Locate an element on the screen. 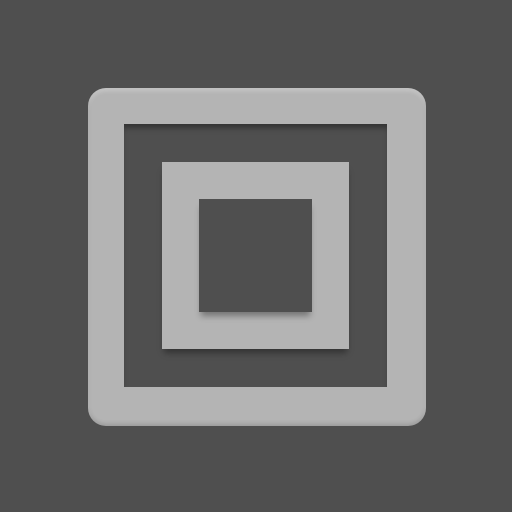  middle-square-frame is located at coordinates (255, 255).